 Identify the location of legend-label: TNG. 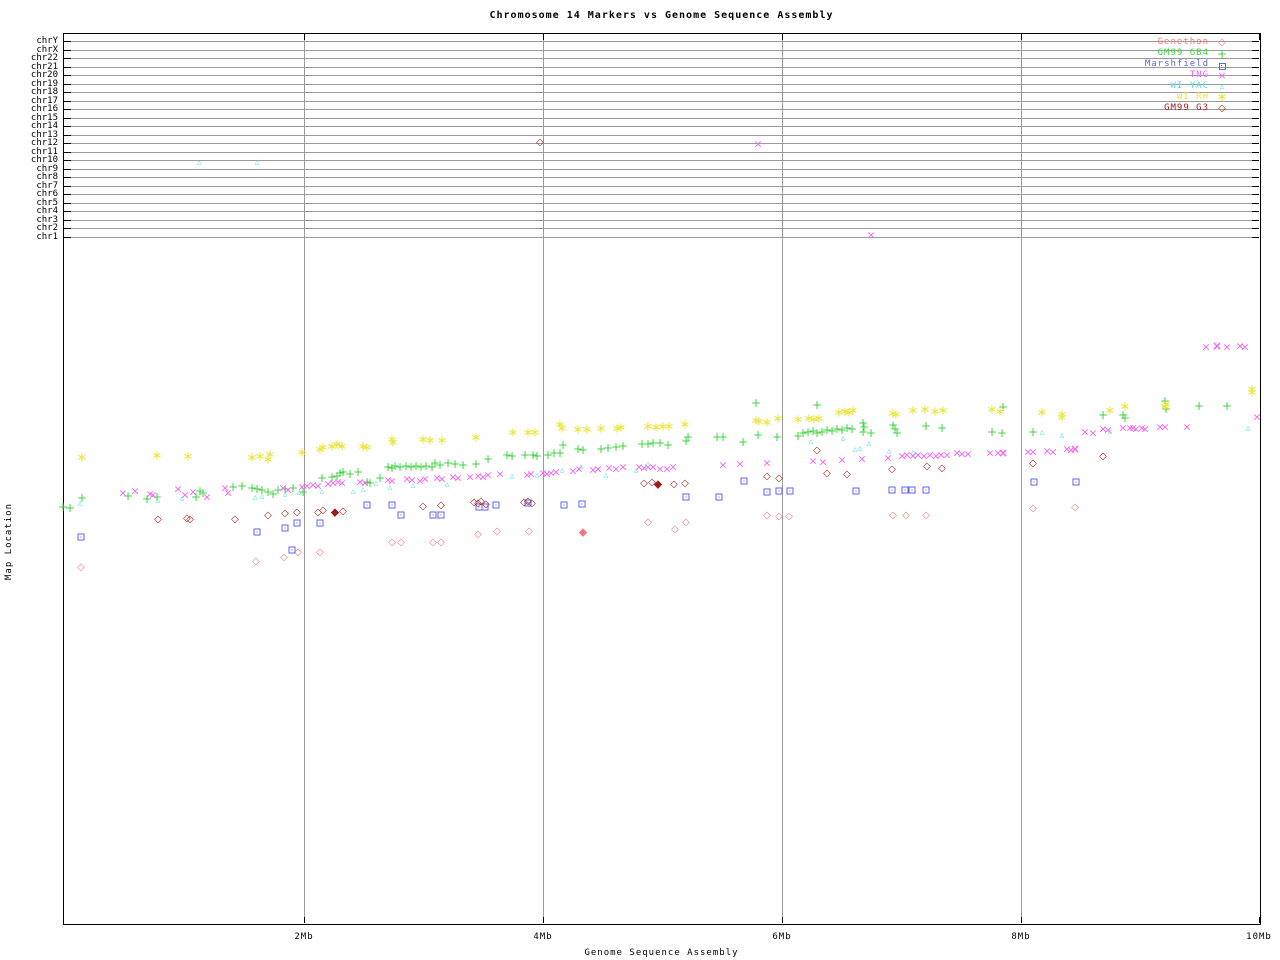
(1199, 75).